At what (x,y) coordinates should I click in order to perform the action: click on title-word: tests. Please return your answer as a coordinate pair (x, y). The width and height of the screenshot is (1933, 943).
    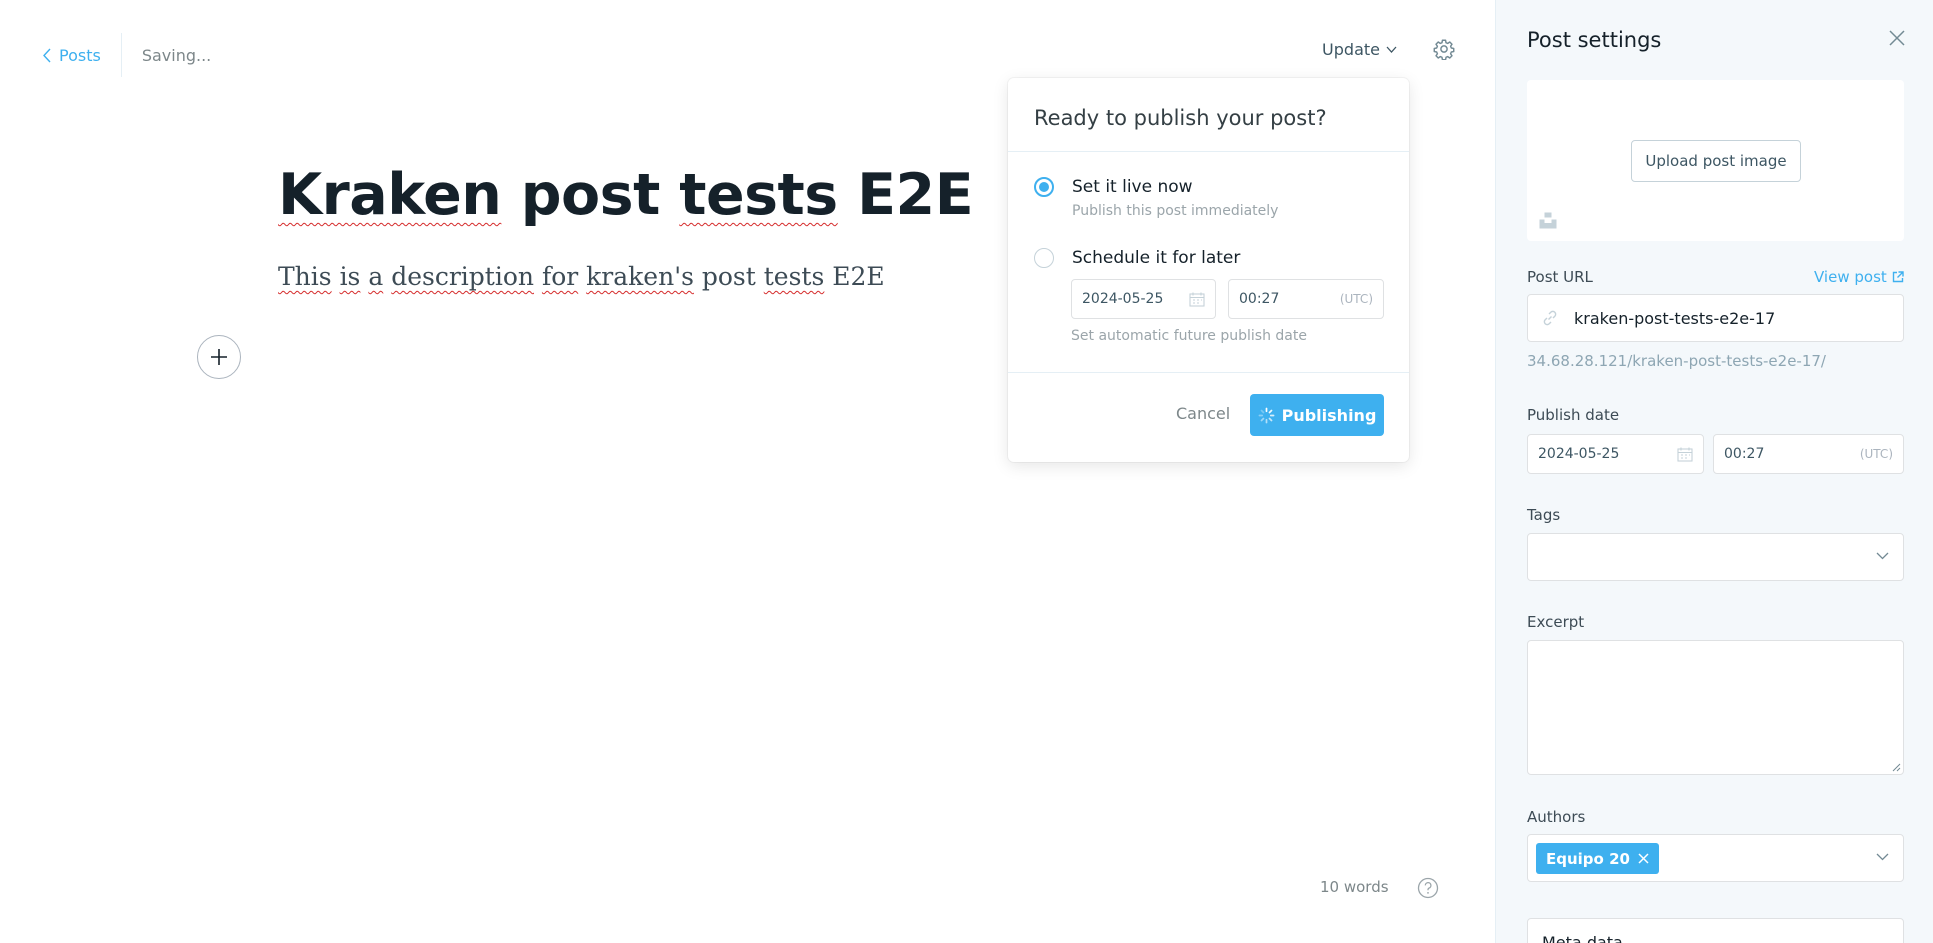
    Looking at the image, I should click on (758, 195).